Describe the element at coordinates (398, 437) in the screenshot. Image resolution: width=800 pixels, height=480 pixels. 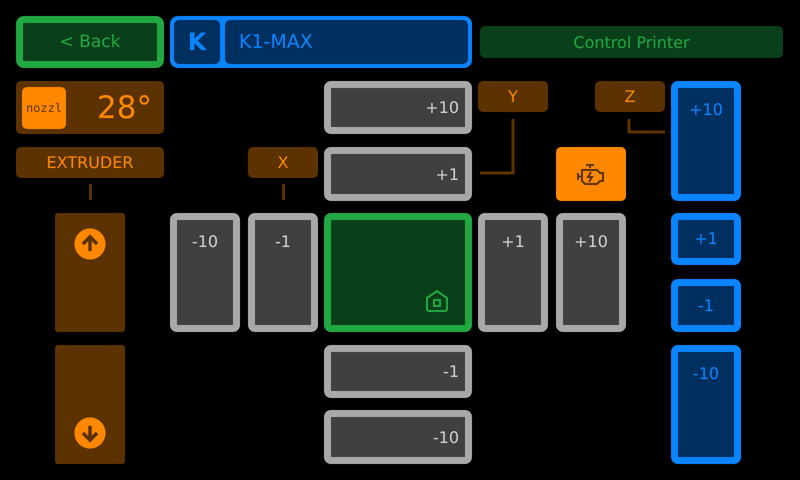
I see `y-jog-button: -10` at that location.